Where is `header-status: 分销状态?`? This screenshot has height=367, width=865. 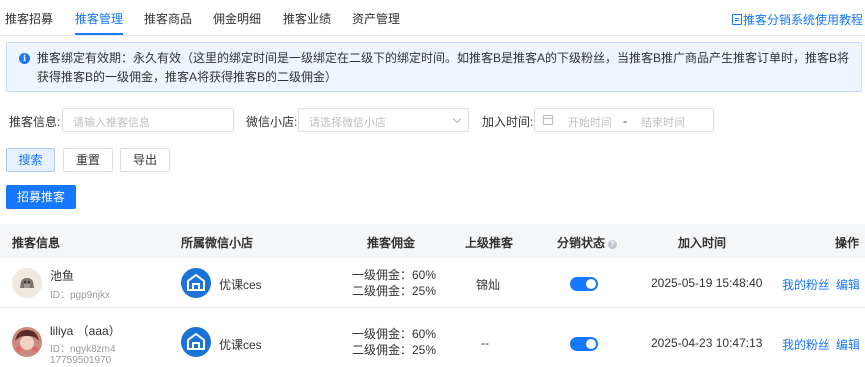 header-status: 分销状态? is located at coordinates (587, 242).